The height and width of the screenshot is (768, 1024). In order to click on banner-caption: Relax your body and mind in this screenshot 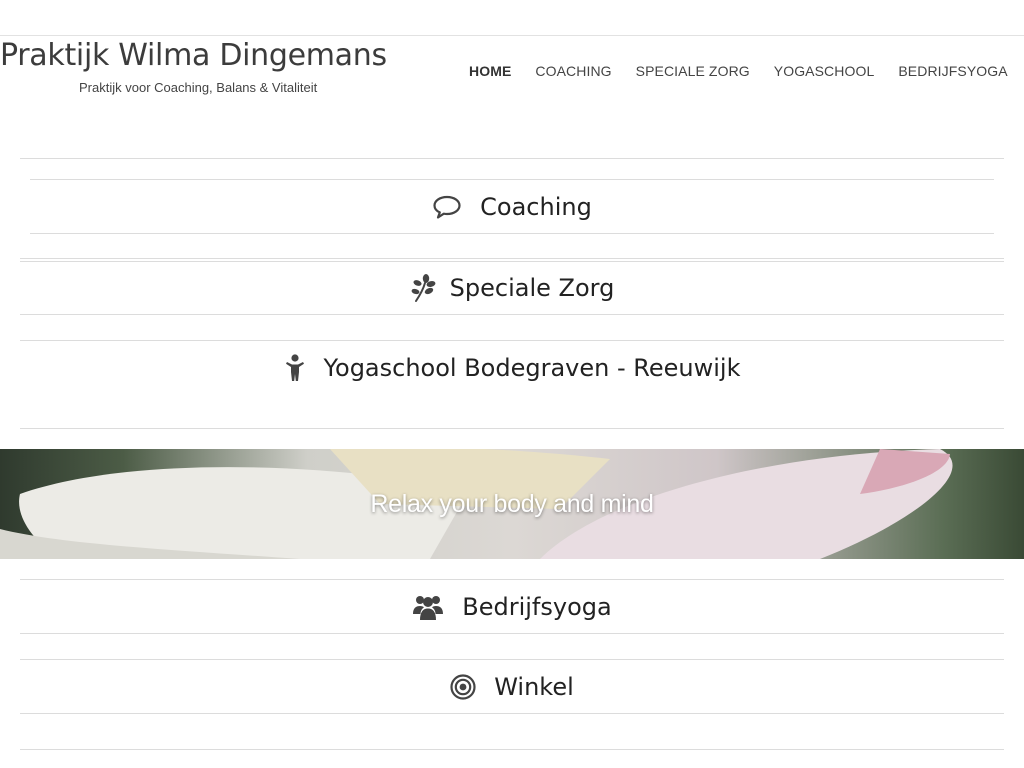, I will do `click(512, 503)`.